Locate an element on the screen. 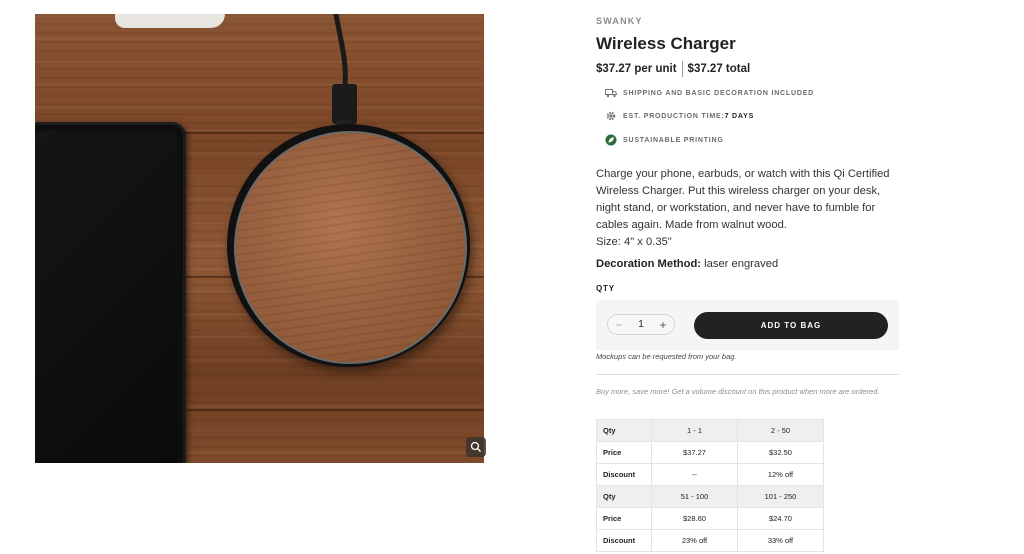 The height and width of the screenshot is (554, 1024). mockups-note: Mockups can be requested from your bag. is located at coordinates (666, 356).